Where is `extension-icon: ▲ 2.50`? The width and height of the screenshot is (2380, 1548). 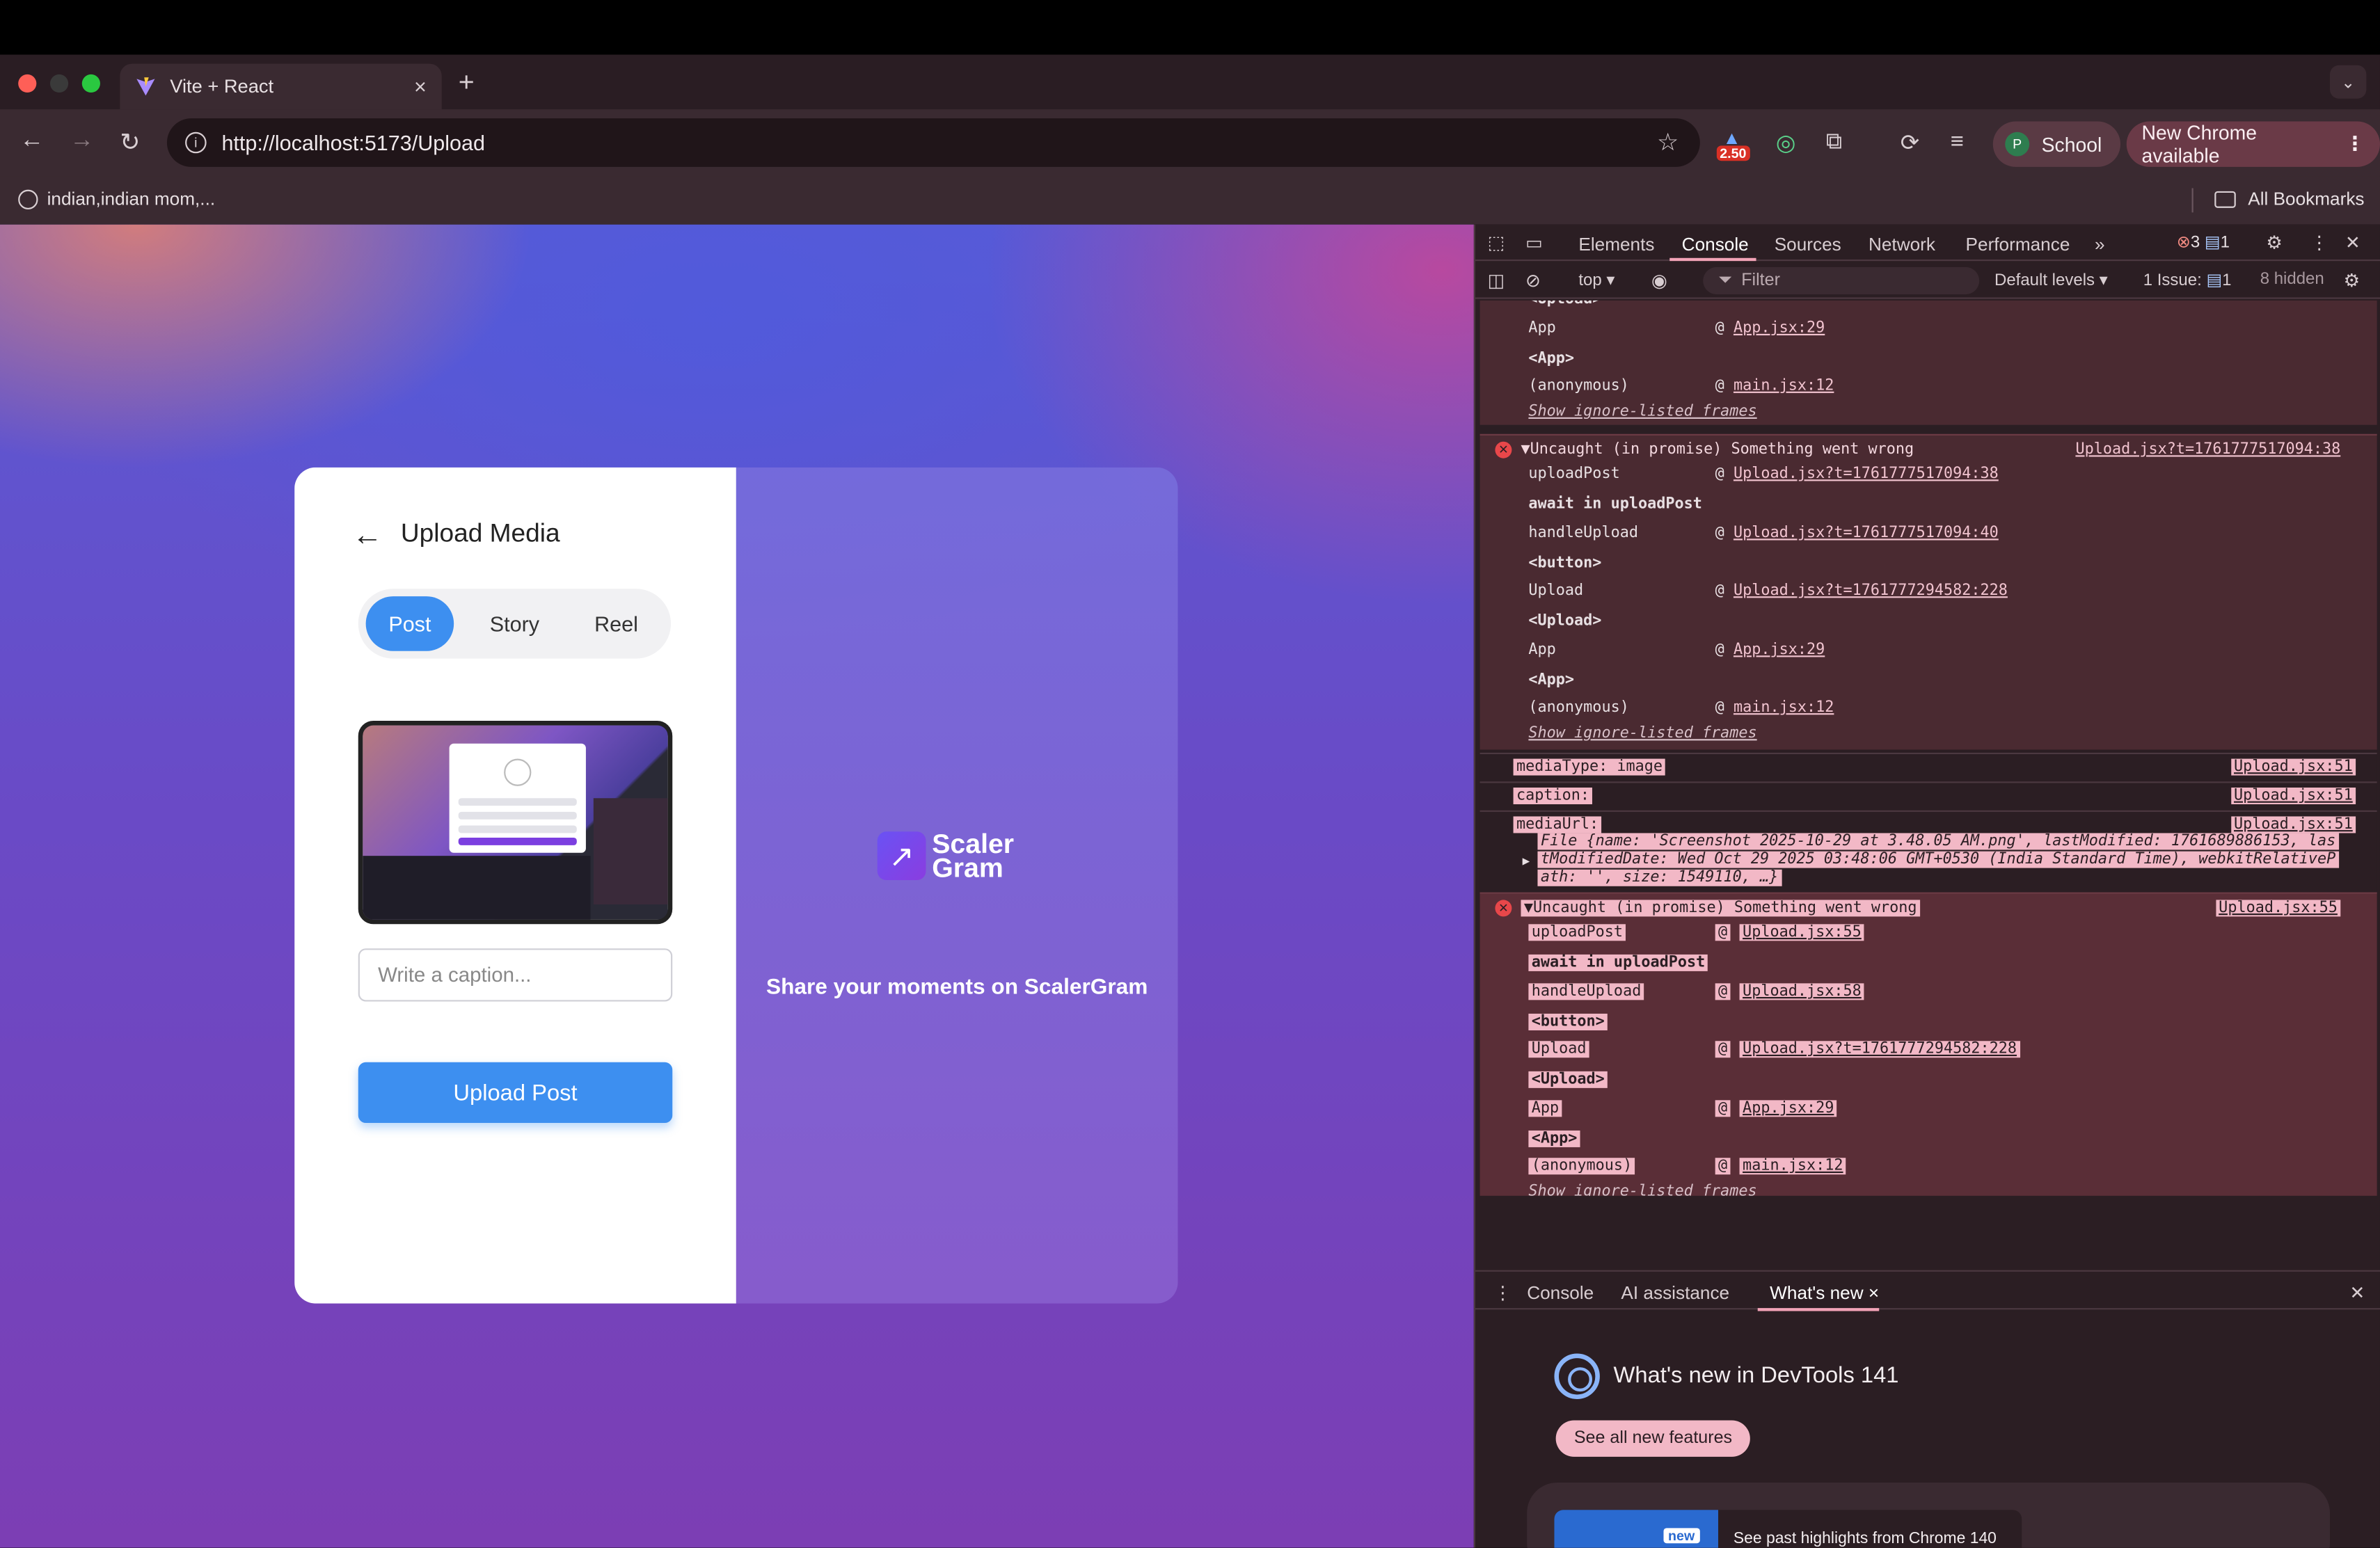
extension-icon: ▲ 2.50 is located at coordinates (1736, 145).